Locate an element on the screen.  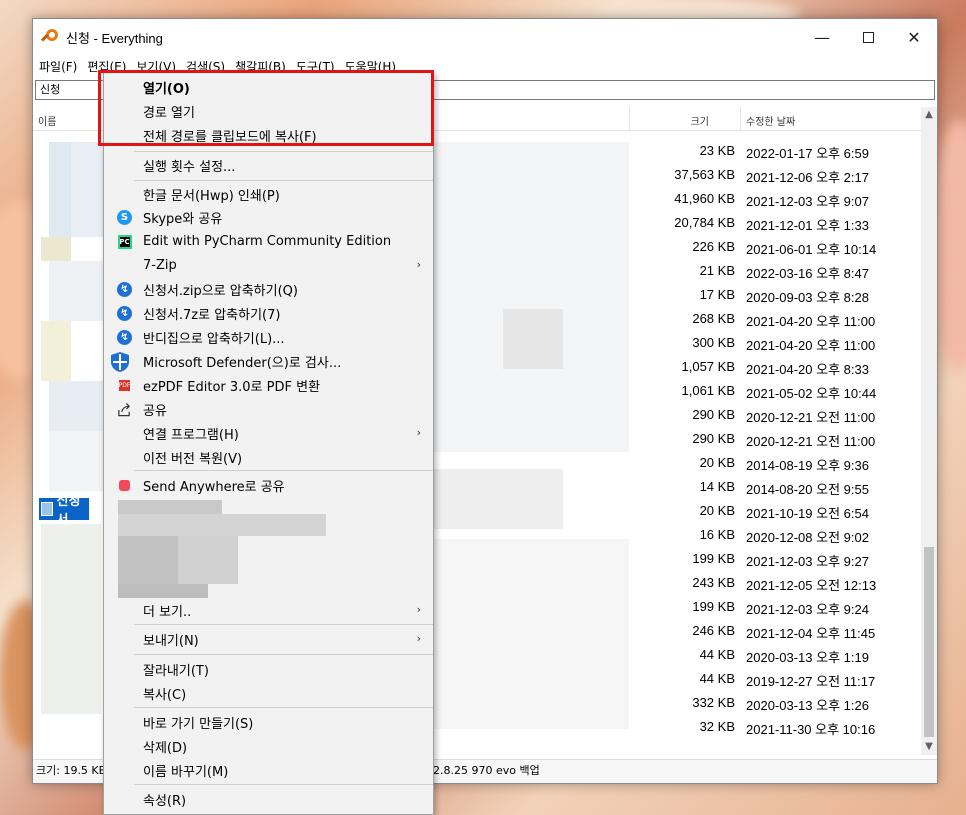
maximize-button is located at coordinates (868, 37).